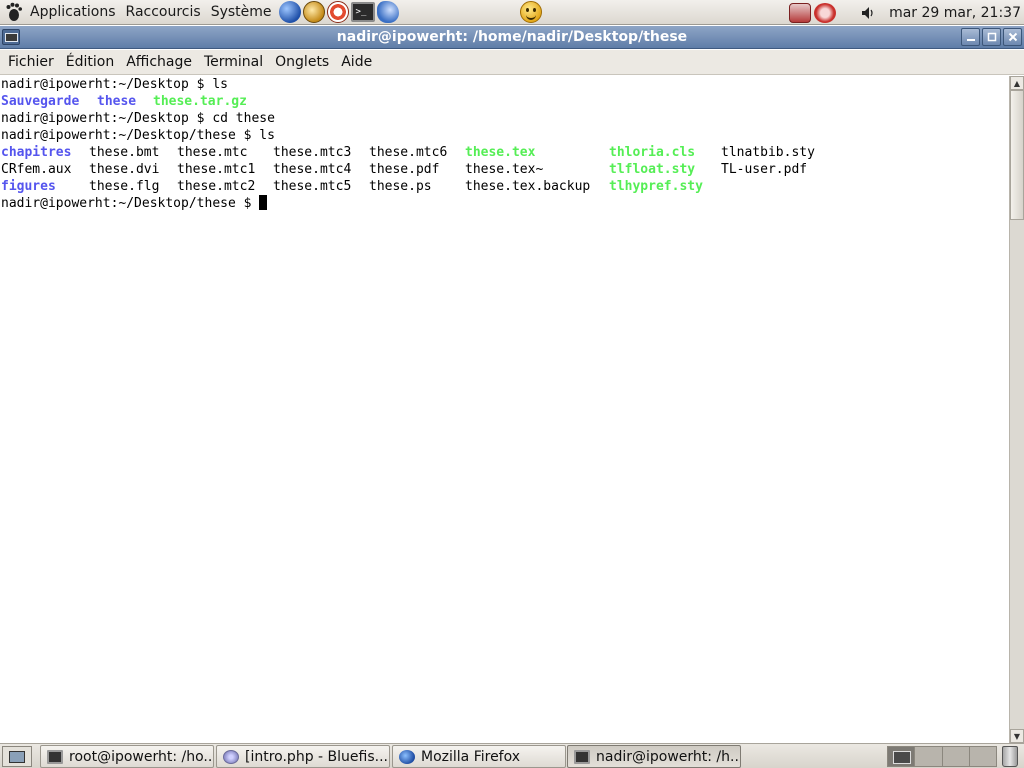 This screenshot has height=768, width=1024. I want to click on ls-entry: these.mtc4, so click(312, 169).